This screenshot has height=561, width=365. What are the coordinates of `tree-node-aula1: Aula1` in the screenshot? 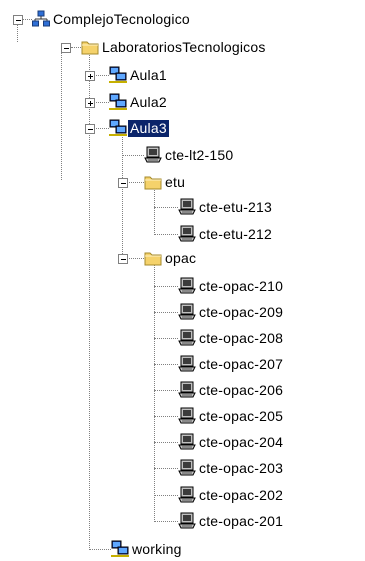 It's located at (139, 75).